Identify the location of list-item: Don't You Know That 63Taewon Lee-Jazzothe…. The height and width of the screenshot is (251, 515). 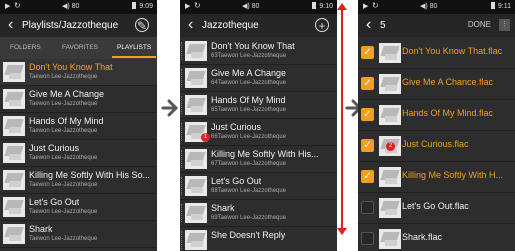
(258, 51).